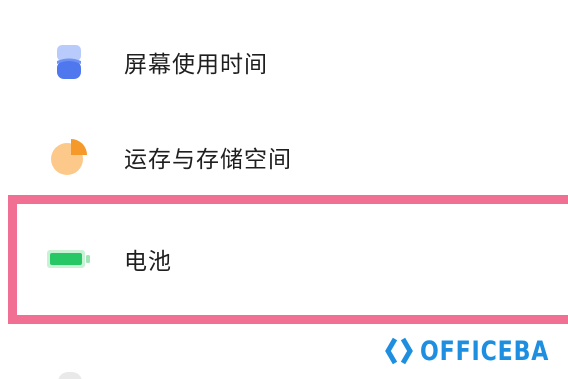  I want to click on watermark-text: OFFICEBA, so click(485, 351).